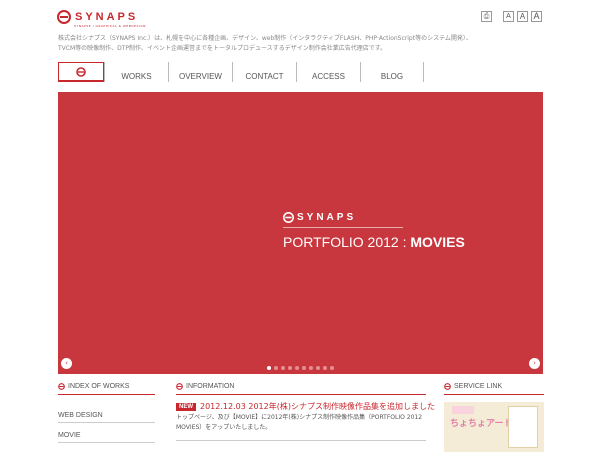  What do you see at coordinates (536, 16) in the screenshot?
I see `font-size-large-button: A` at bounding box center [536, 16].